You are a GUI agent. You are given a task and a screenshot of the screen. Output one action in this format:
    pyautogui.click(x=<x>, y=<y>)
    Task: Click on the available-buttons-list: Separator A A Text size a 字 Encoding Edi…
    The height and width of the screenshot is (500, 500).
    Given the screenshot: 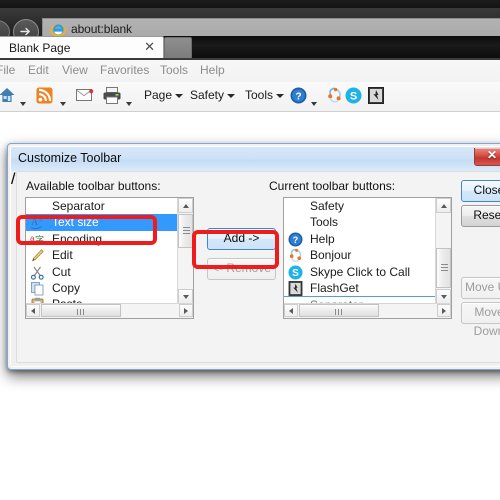 What is the action you would take?
    pyautogui.click(x=109, y=258)
    